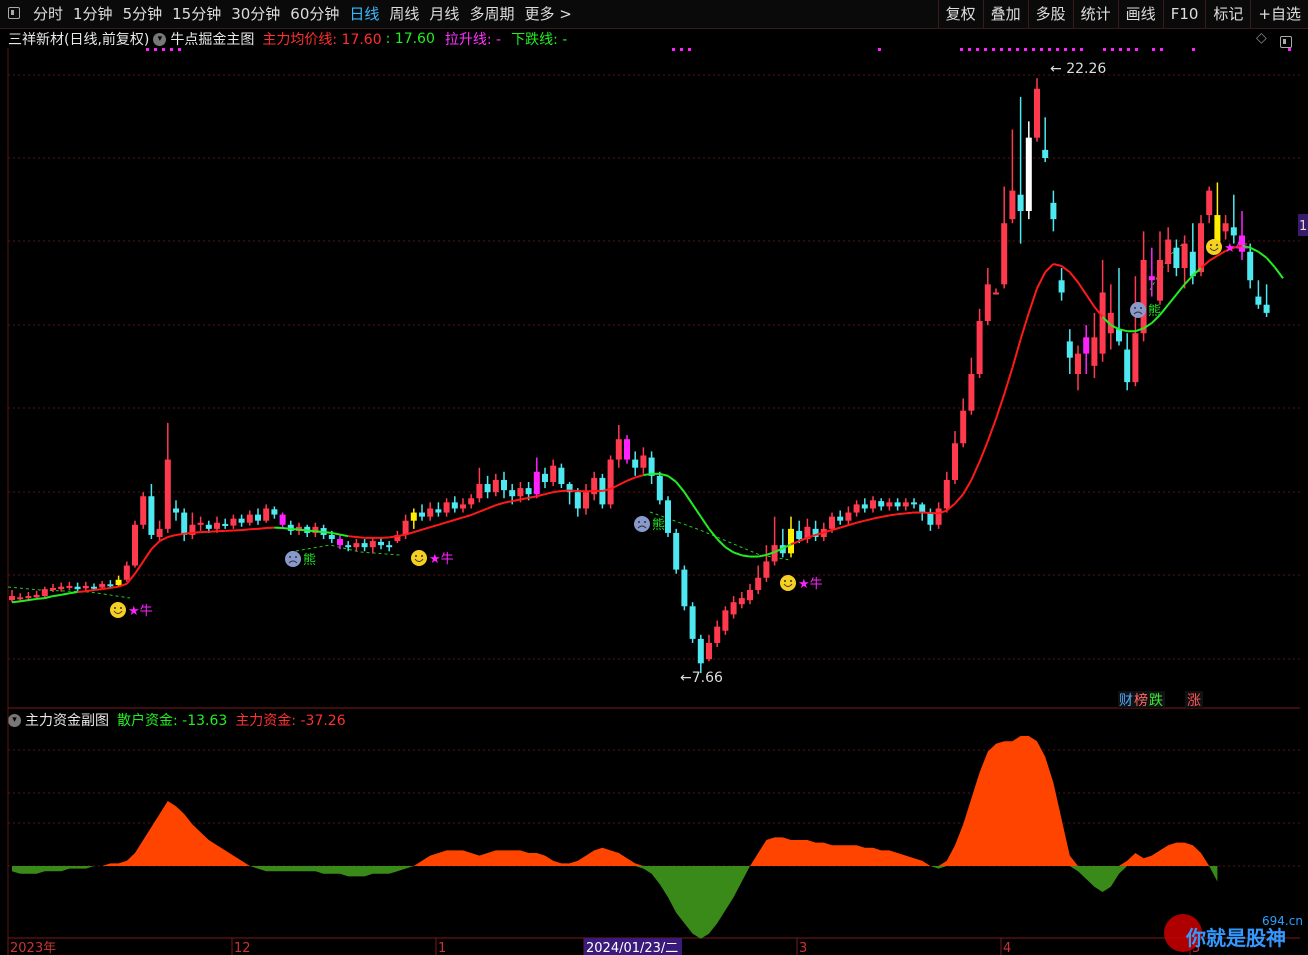 The image size is (1308, 955). Describe the element at coordinates (701, 678) in the screenshot. I see `low-mark-label: ←7.66` at that location.